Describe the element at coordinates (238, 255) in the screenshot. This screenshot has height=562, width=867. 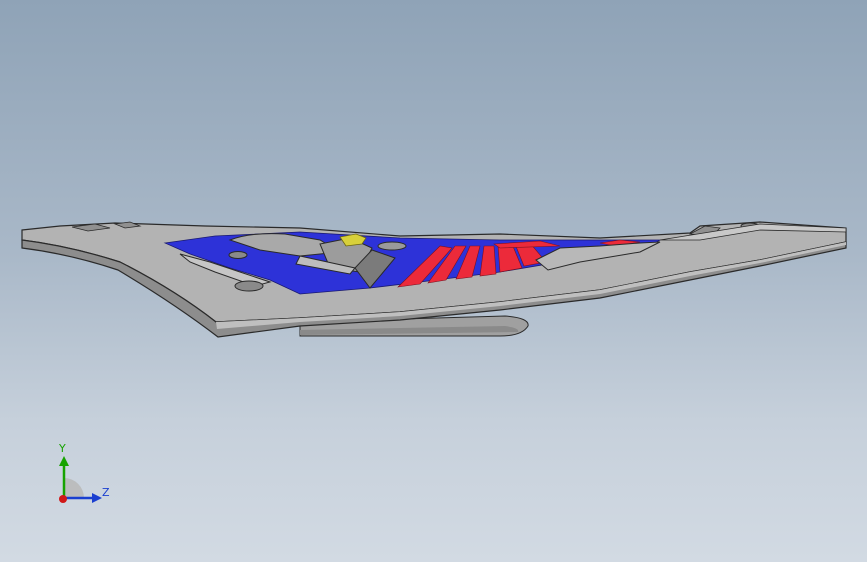
I see `mount-hole-rear` at that location.